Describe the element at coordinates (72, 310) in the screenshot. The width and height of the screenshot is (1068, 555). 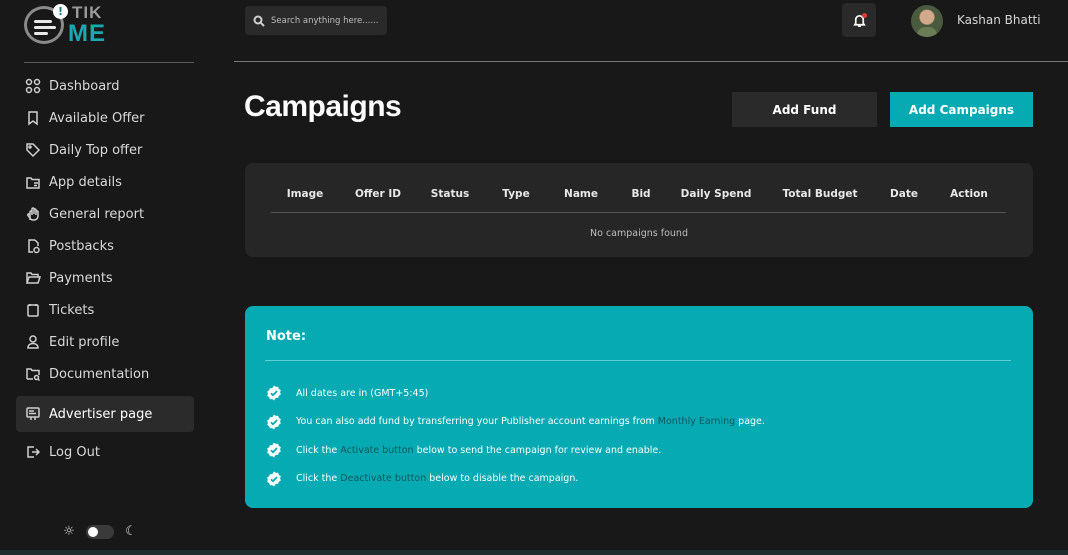
I see `sidebar-item-label: Tickets` at that location.